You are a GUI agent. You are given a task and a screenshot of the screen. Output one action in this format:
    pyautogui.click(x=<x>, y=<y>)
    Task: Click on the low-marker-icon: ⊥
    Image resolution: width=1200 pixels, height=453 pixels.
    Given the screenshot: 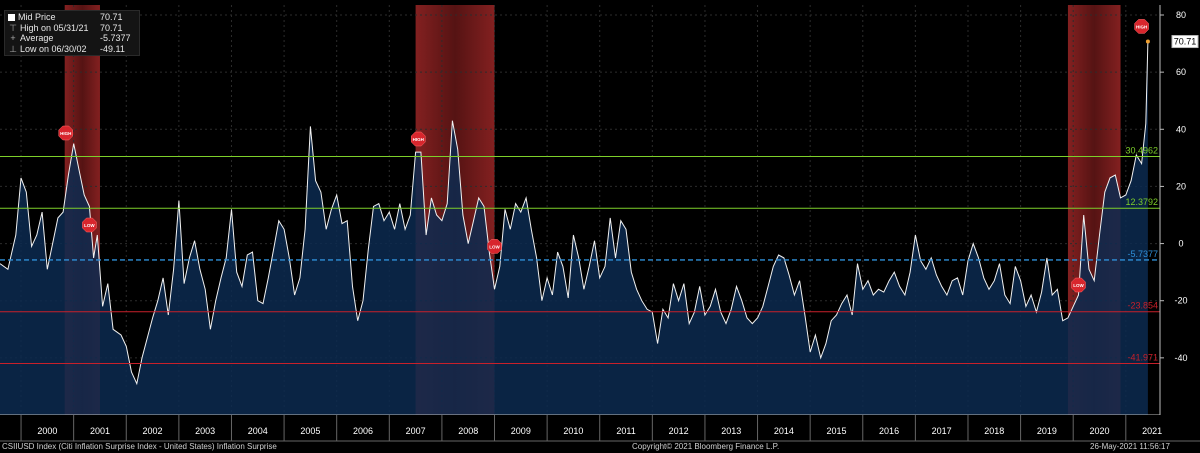 What is the action you would take?
    pyautogui.click(x=13, y=48)
    